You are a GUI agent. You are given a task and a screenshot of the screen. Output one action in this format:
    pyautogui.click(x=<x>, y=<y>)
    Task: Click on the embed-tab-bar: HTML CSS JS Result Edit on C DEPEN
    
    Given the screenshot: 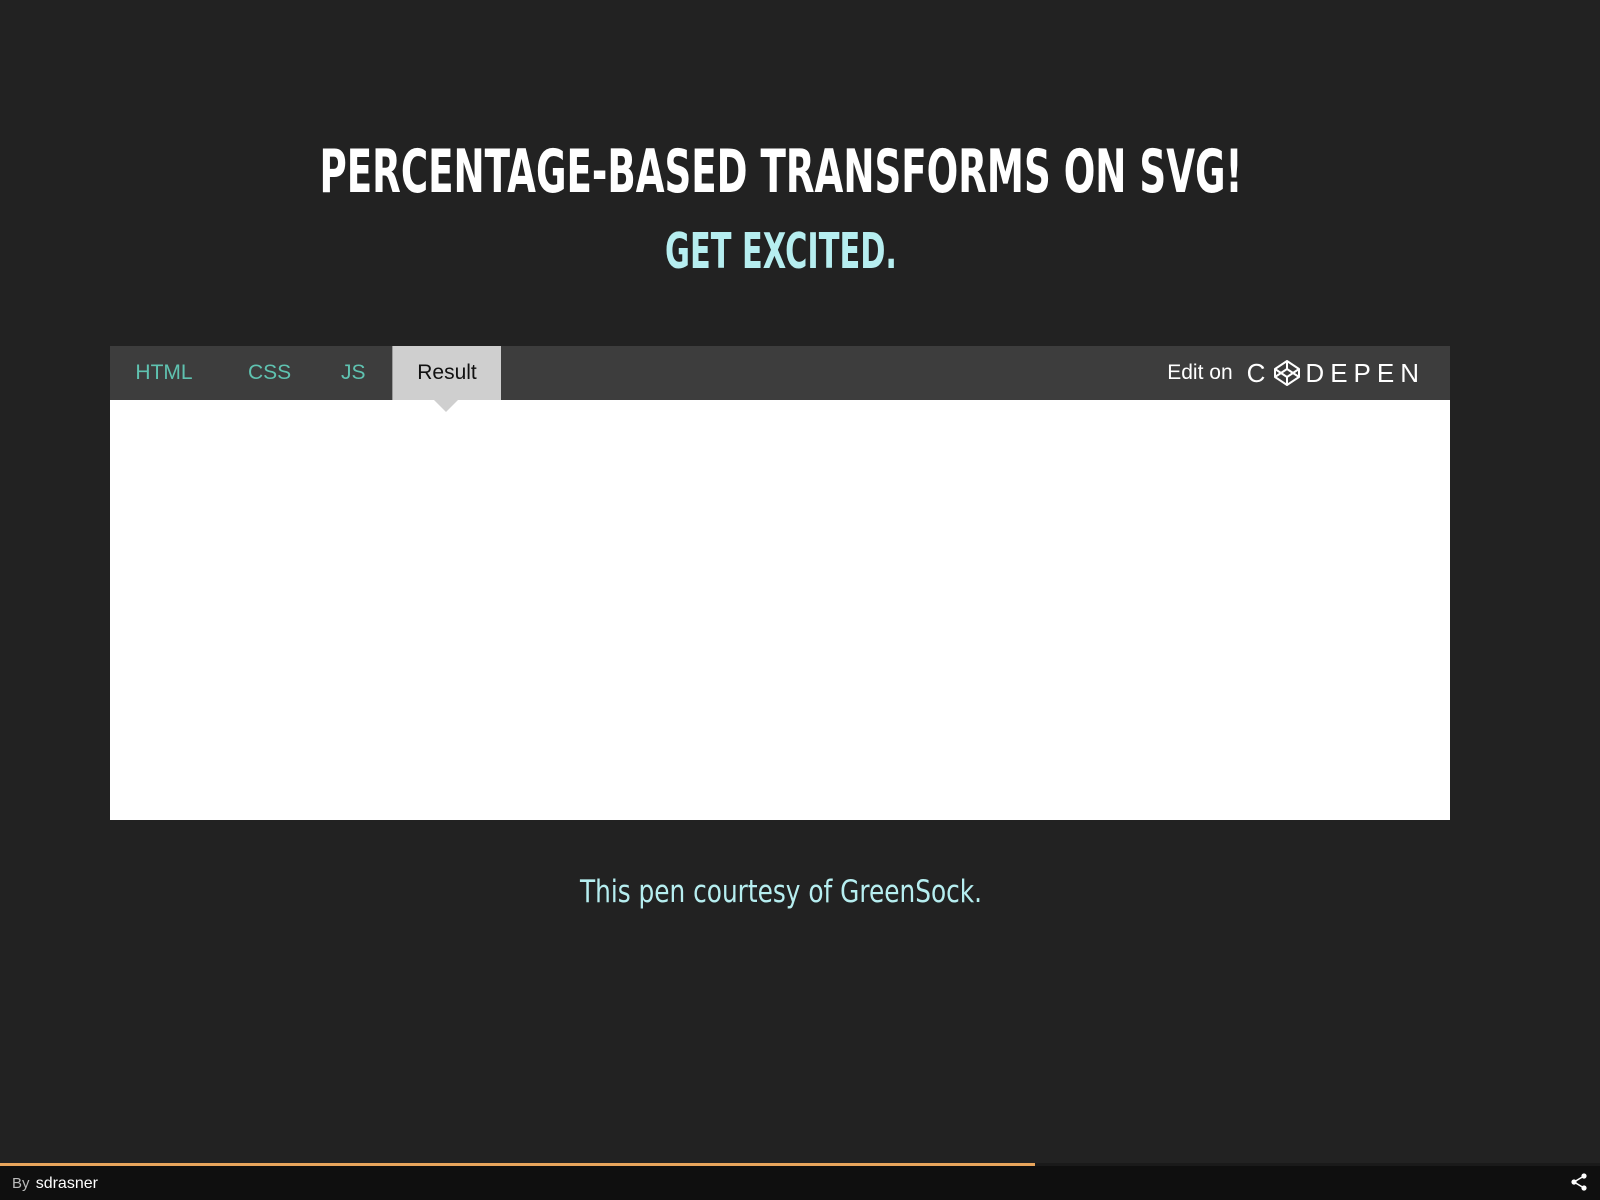 What is the action you would take?
    pyautogui.click(x=780, y=373)
    